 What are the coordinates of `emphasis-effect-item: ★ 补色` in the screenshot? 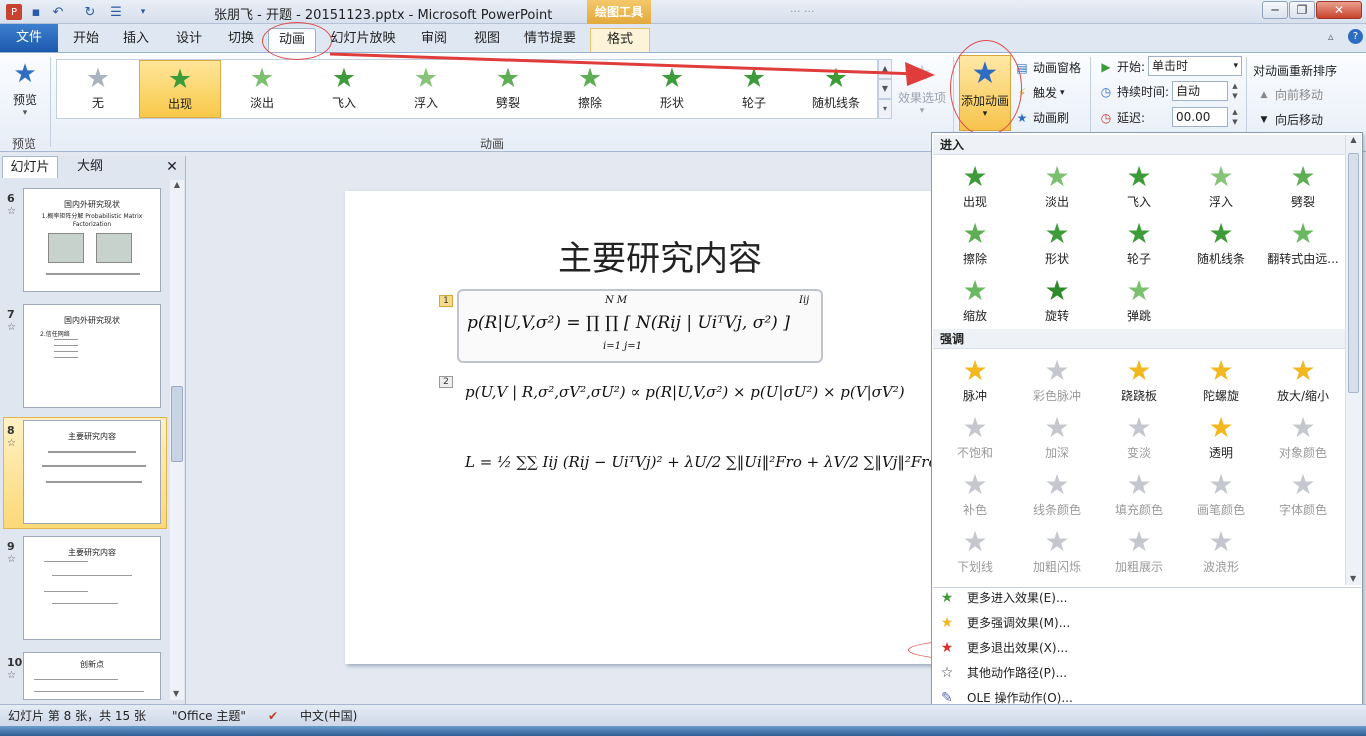 It's located at (975, 493).